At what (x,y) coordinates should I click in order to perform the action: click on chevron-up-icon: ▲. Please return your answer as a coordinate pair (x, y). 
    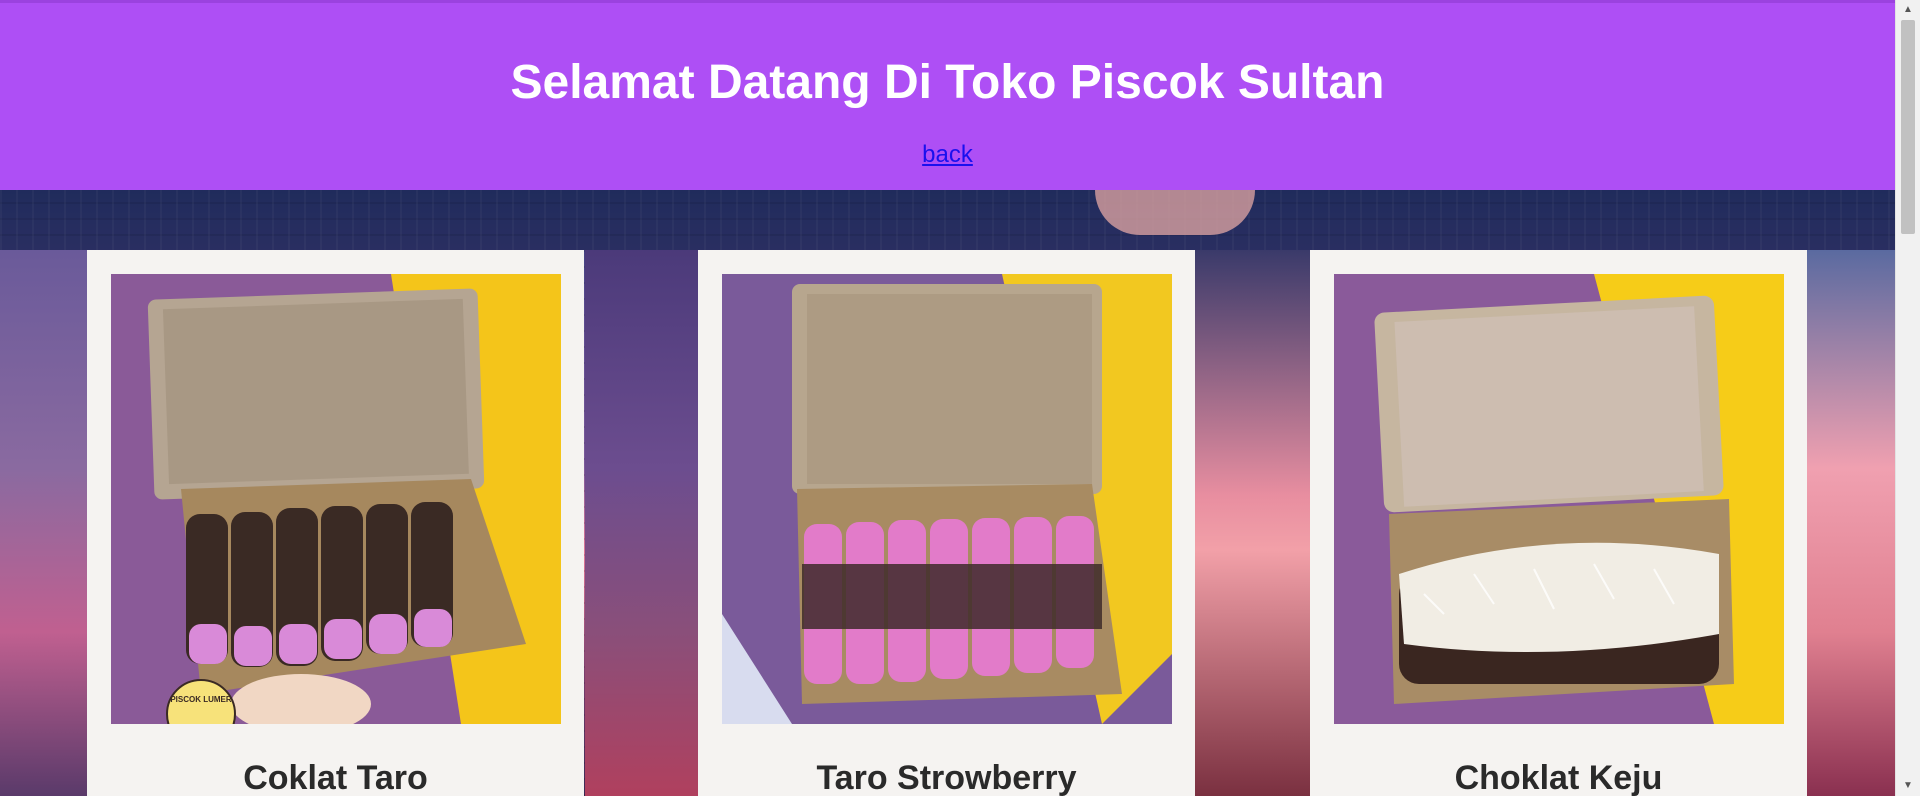
    Looking at the image, I should click on (1908, 10).